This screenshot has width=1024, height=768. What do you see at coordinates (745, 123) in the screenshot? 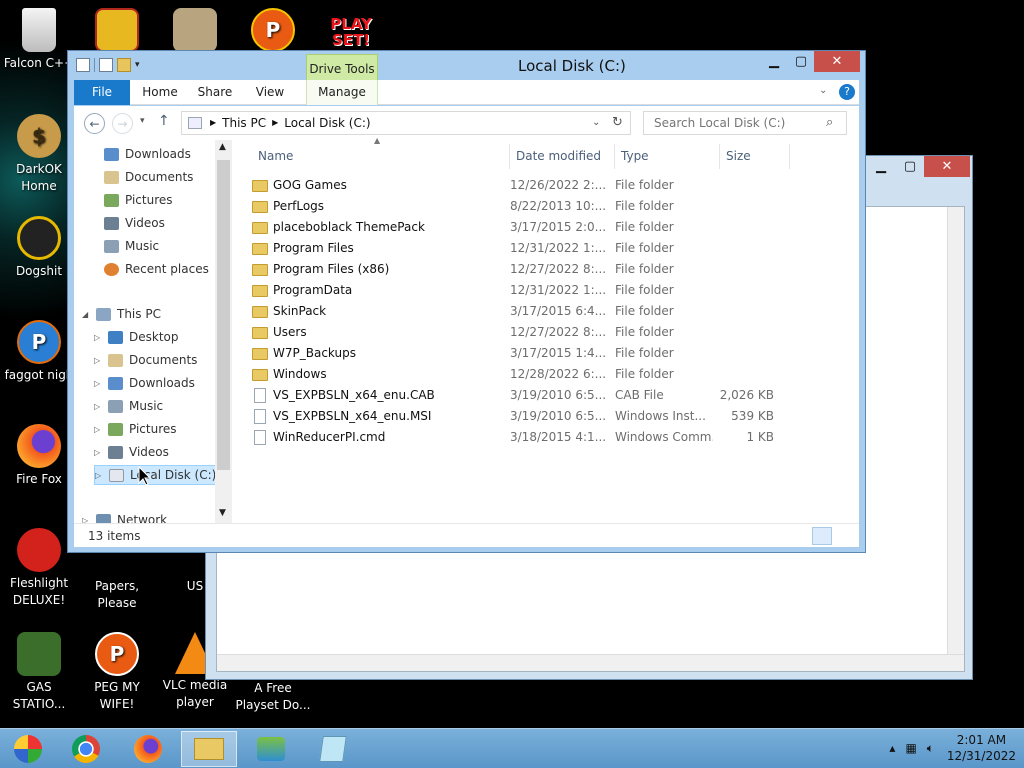
I see `search-input` at bounding box center [745, 123].